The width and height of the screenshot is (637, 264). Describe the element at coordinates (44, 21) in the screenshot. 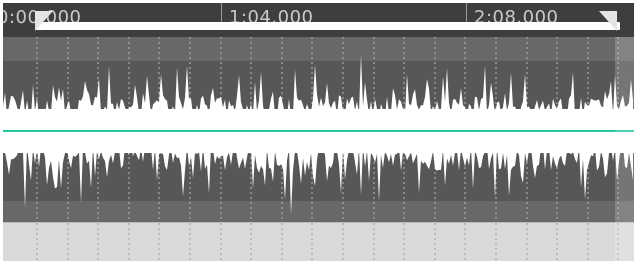

I see `selection-start-marker-icon` at that location.